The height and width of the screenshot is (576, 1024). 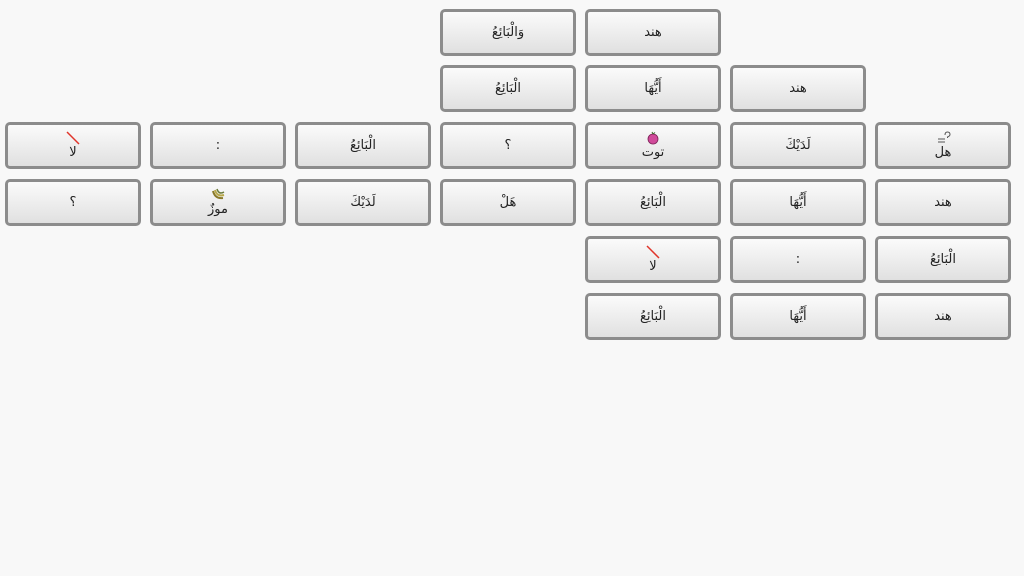 What do you see at coordinates (653, 152) in the screenshot?
I see `word-label: توت` at bounding box center [653, 152].